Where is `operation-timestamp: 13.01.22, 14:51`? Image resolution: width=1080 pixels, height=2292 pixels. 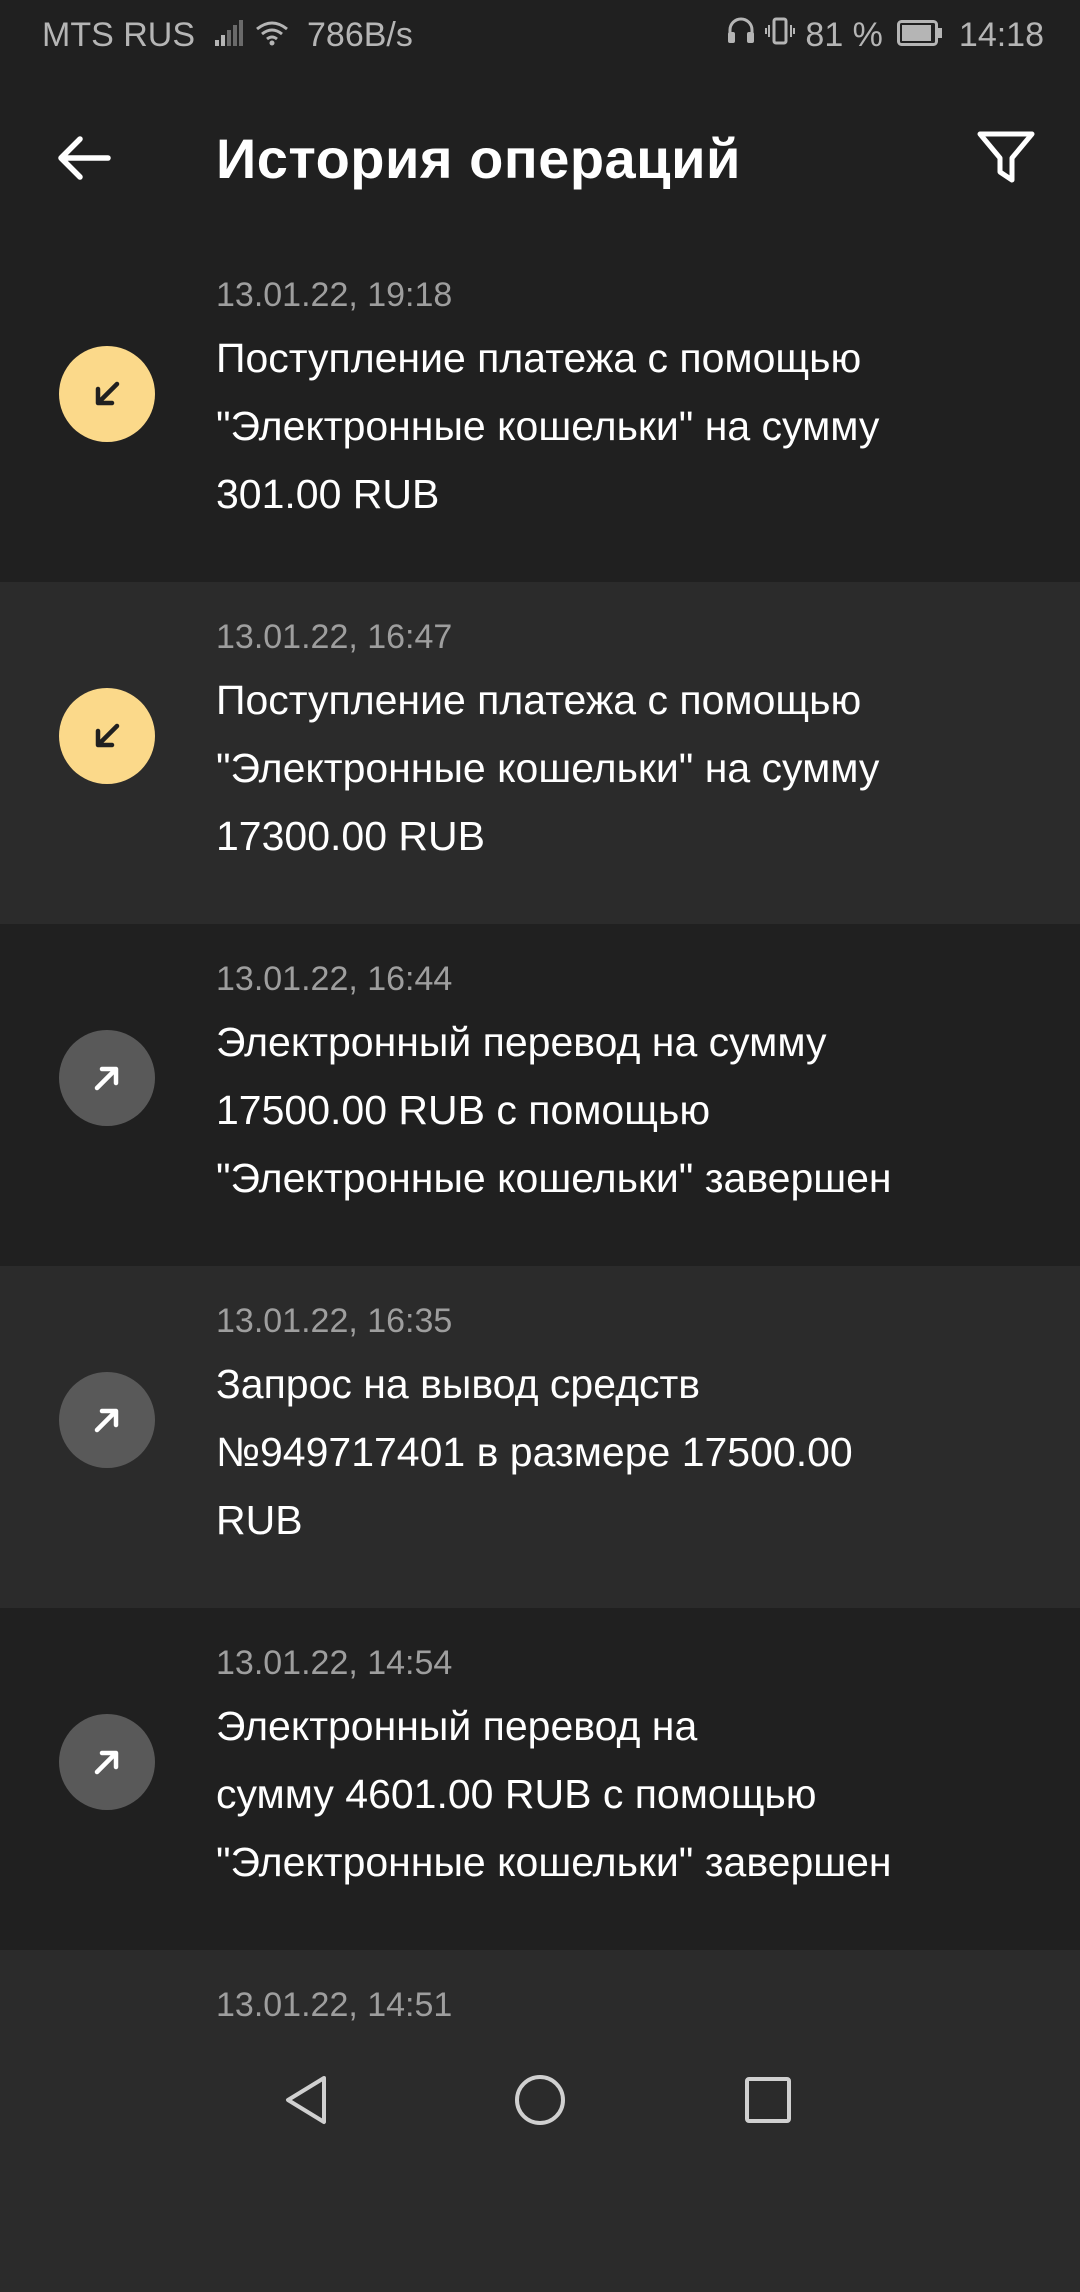 operation-timestamp: 13.01.22, 14:51 is located at coordinates (334, 2005).